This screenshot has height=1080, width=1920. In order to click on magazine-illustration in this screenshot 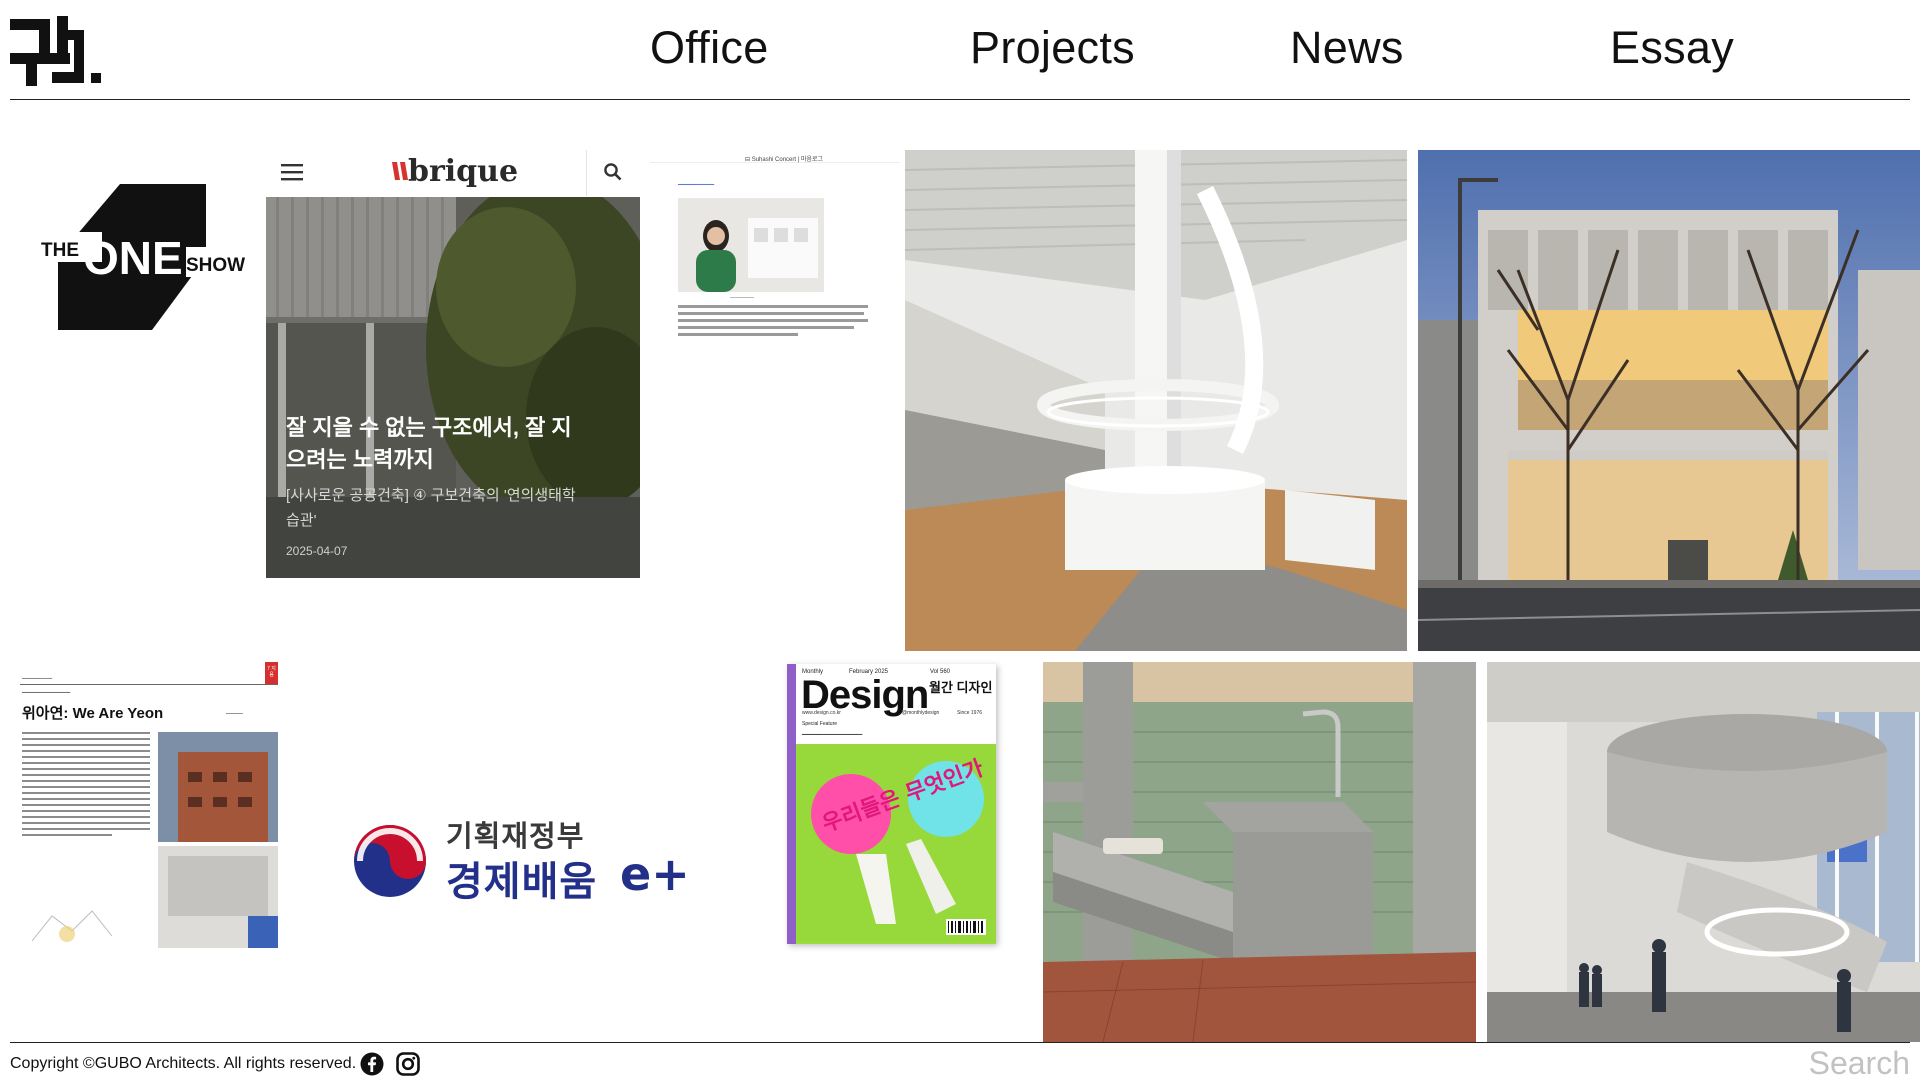, I will do `click(72, 926)`.